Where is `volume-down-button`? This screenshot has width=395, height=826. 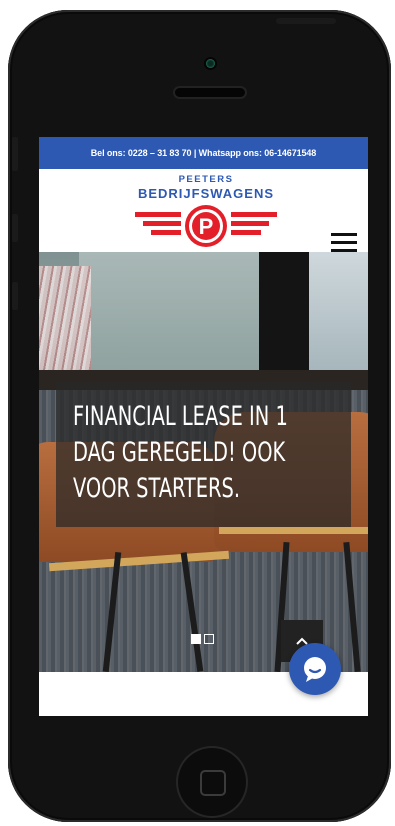 volume-down-button is located at coordinates (15, 296).